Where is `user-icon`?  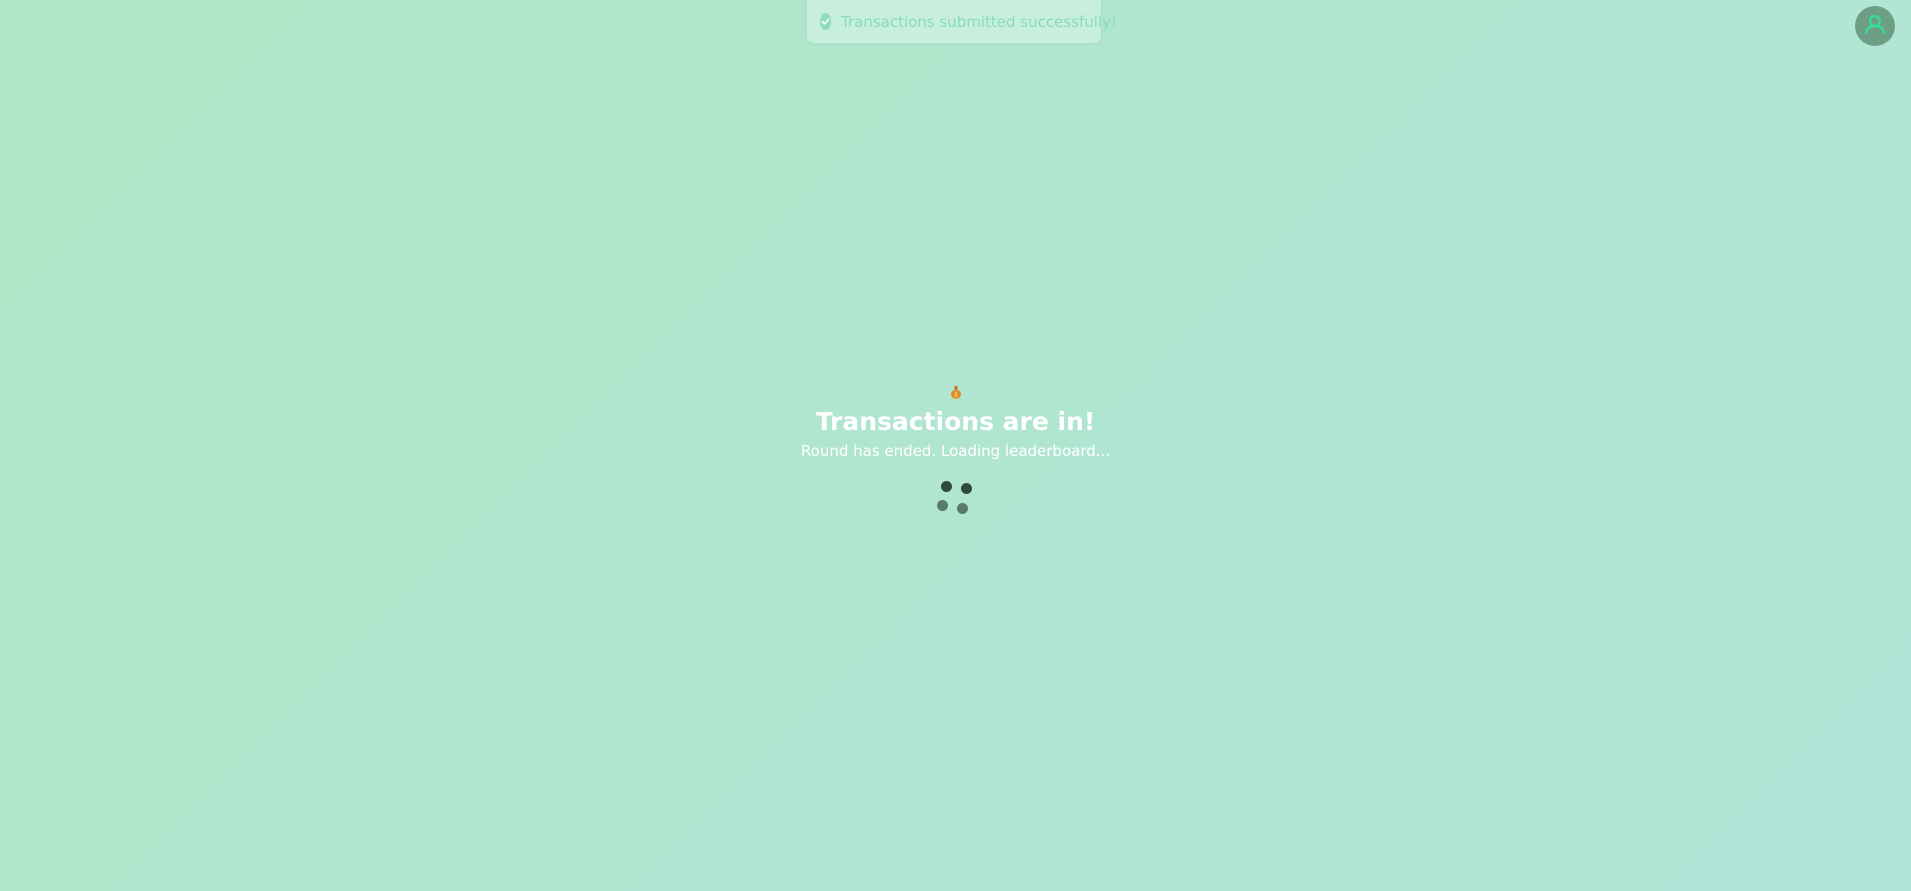
user-icon is located at coordinates (1875, 26).